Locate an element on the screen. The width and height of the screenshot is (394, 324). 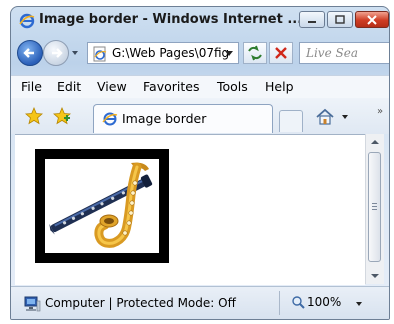
navigation-bar: G:\Web Pages\07fig Live Sea is located at coordinates (200, 54).